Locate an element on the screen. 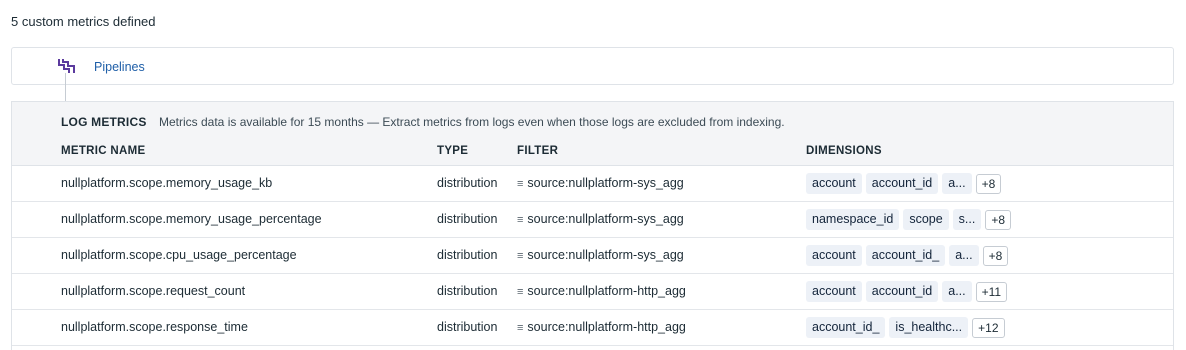 The width and height of the screenshot is (1186, 350). dimension-tag: scope is located at coordinates (926, 219).